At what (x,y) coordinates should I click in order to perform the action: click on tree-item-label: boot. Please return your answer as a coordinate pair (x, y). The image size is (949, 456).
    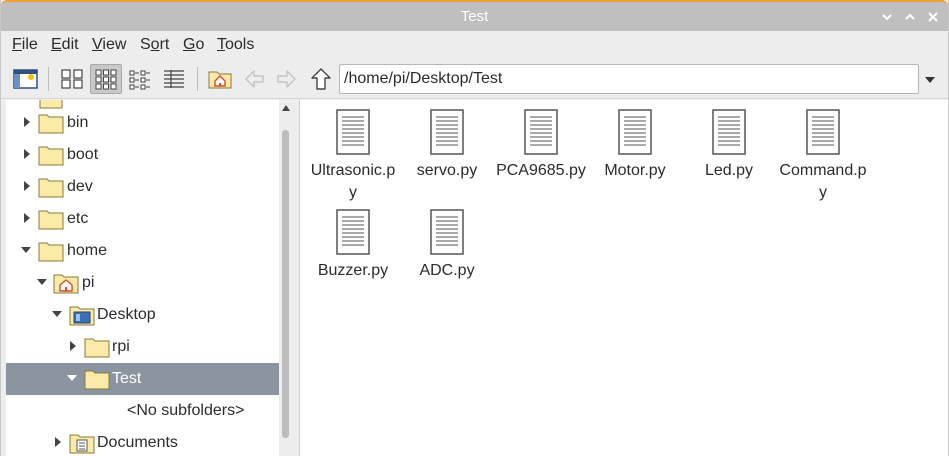
    Looking at the image, I should click on (83, 154).